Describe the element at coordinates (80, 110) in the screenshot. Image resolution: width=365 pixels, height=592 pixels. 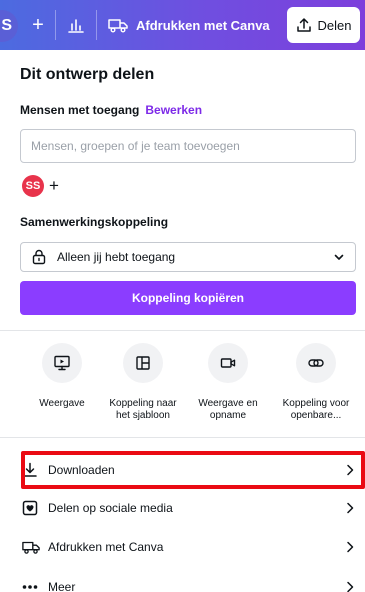
I see `people-access-label: Mensen met toegang` at that location.